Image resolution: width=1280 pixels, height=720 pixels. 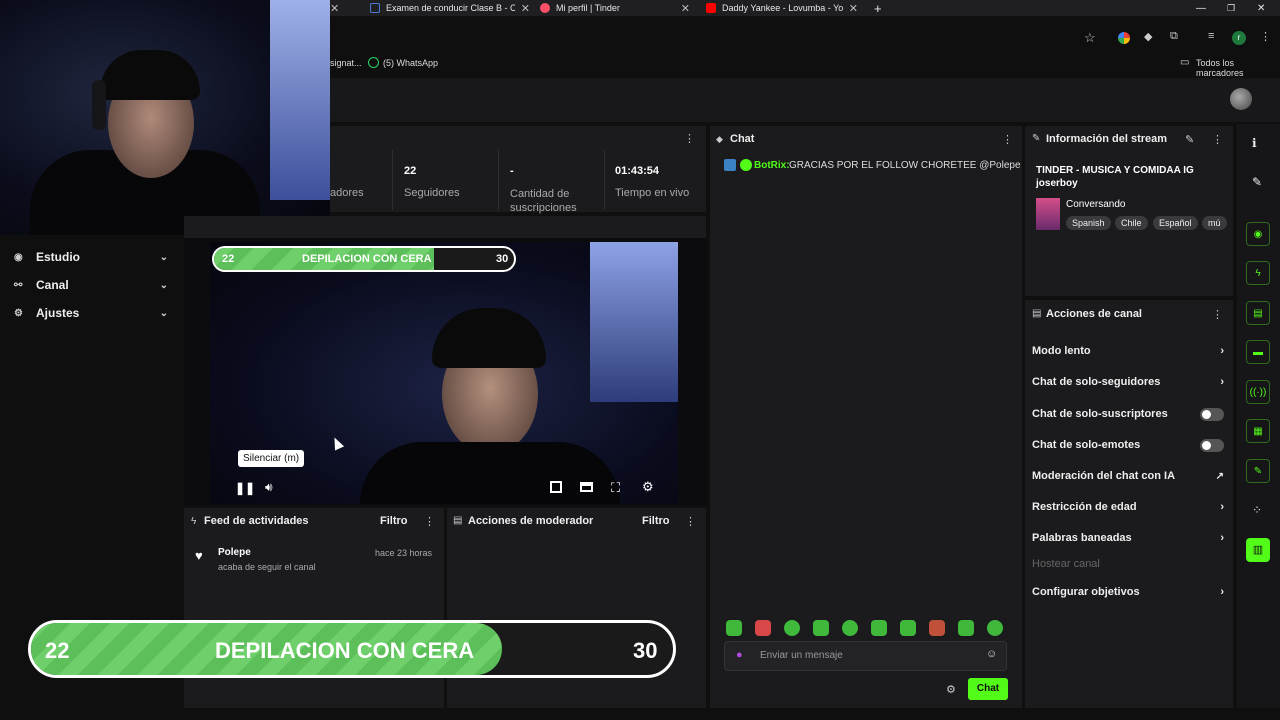 I want to click on fullscreen-icon: ⛶, so click(x=615, y=488).